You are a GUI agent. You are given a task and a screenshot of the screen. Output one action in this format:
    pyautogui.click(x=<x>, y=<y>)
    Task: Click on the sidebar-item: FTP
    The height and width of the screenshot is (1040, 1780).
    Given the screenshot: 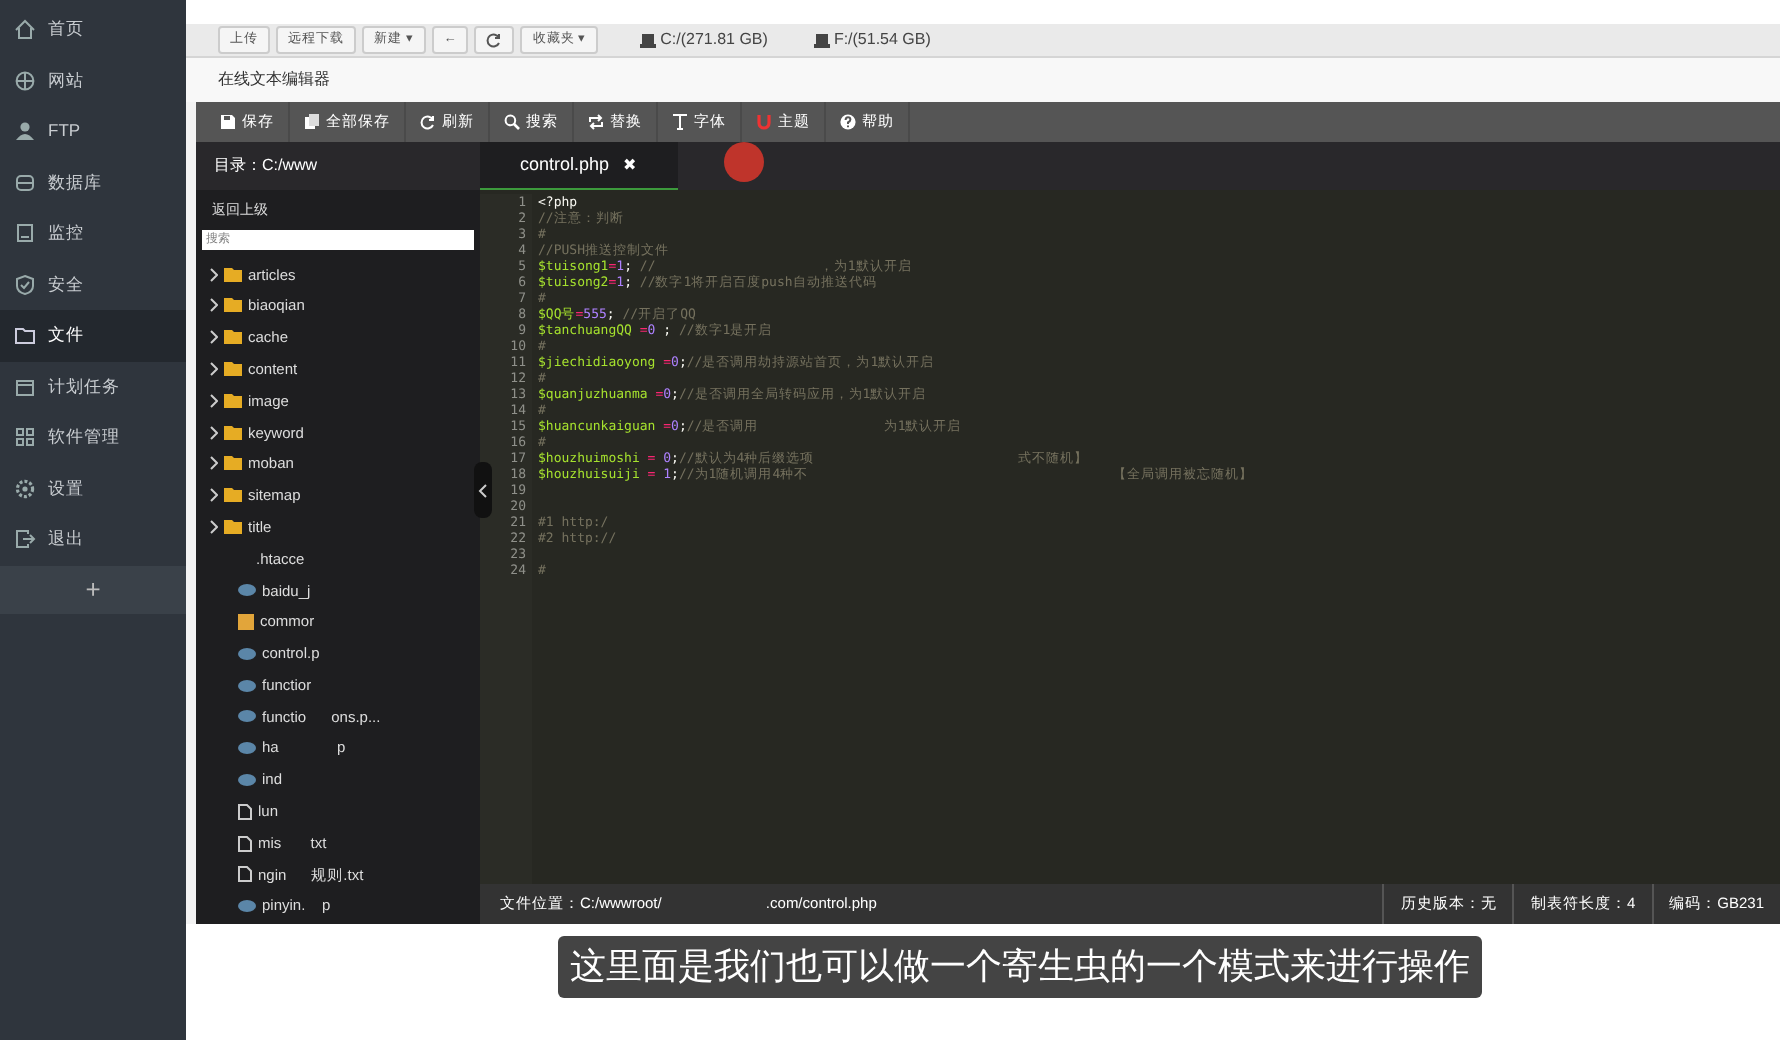 What is the action you would take?
    pyautogui.click(x=93, y=131)
    